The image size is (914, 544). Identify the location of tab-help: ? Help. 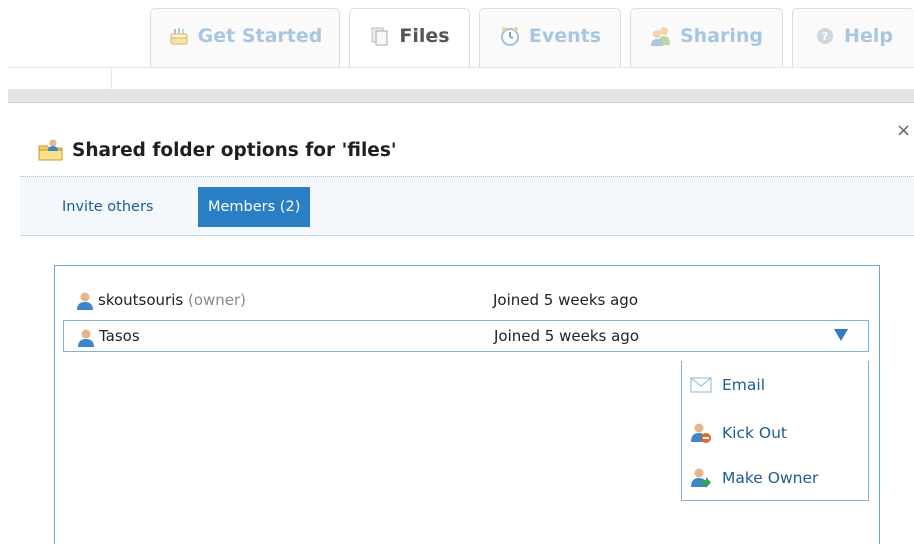
(853, 38).